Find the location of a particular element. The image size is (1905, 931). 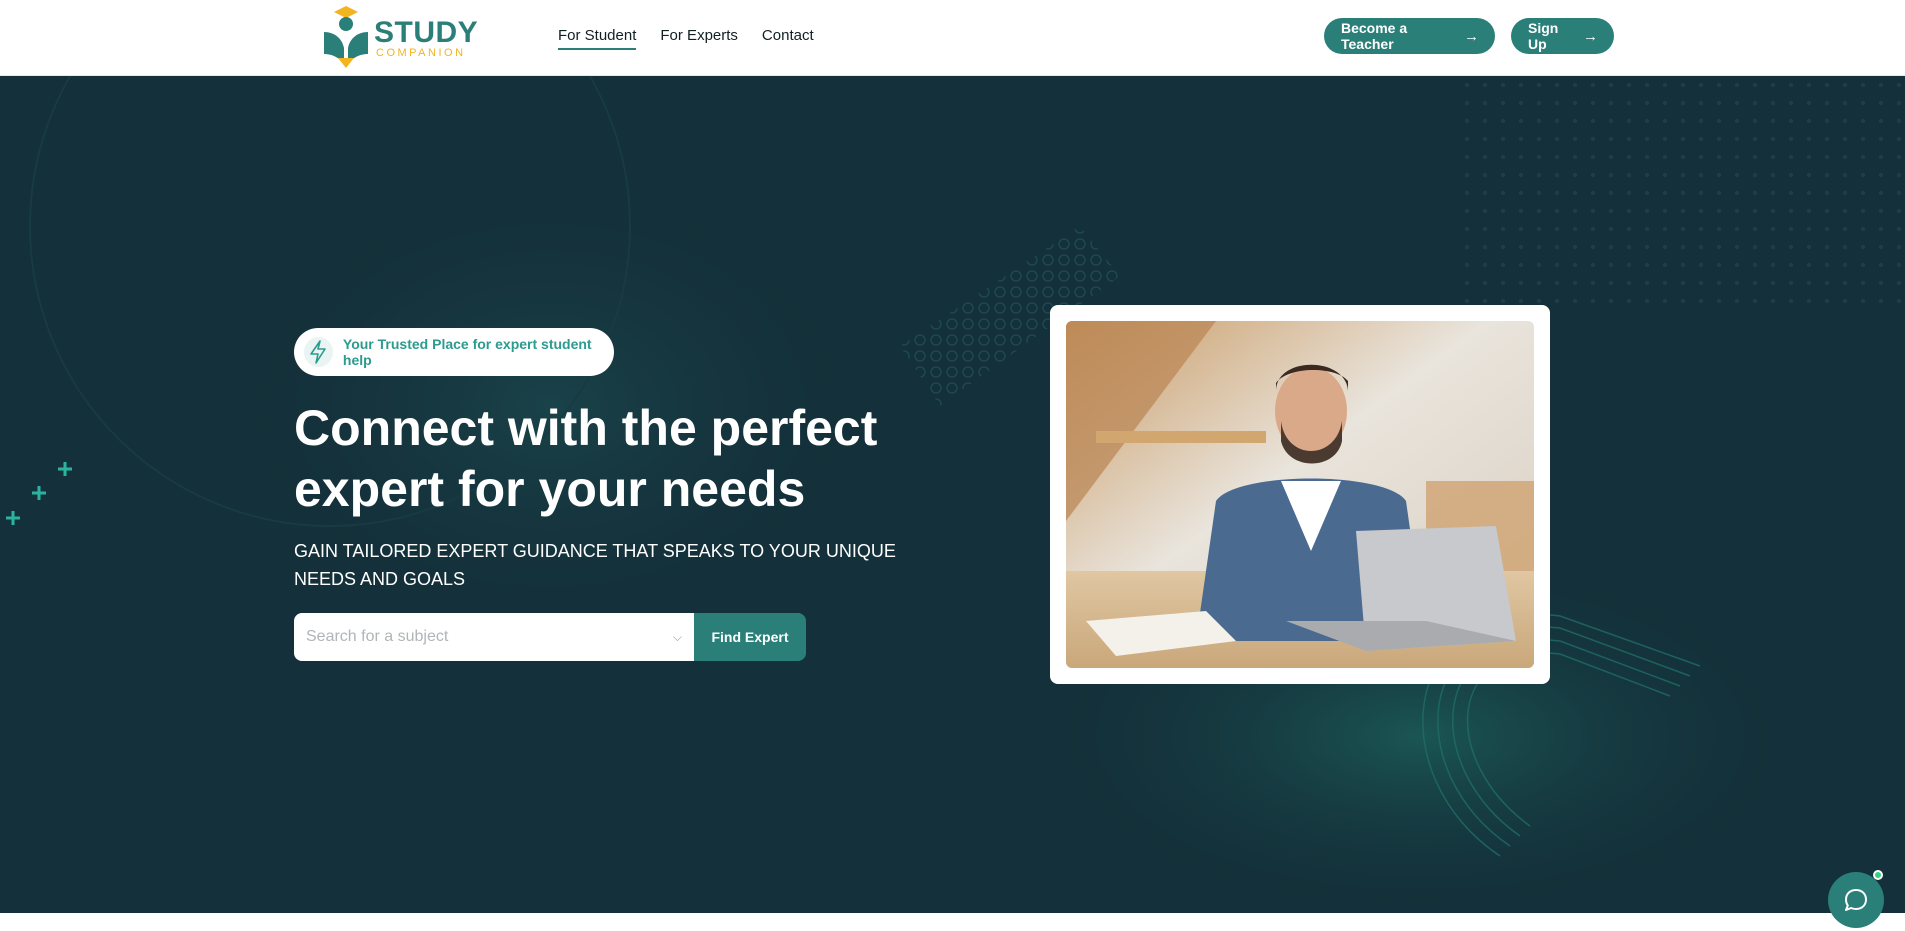

online-status-indicator is located at coordinates (1878, 875).